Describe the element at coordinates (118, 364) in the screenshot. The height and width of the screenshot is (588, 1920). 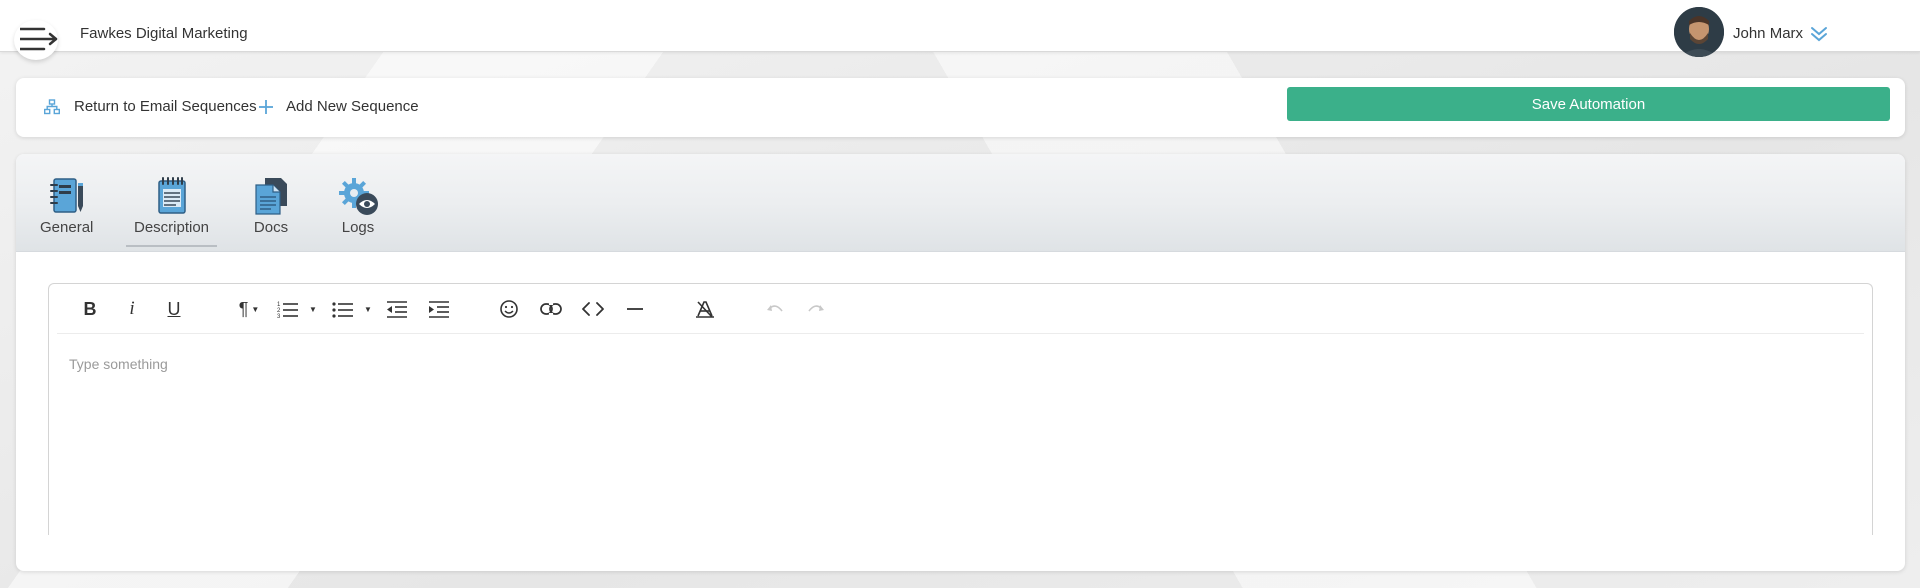
I see `editor-content-area: Type something` at that location.